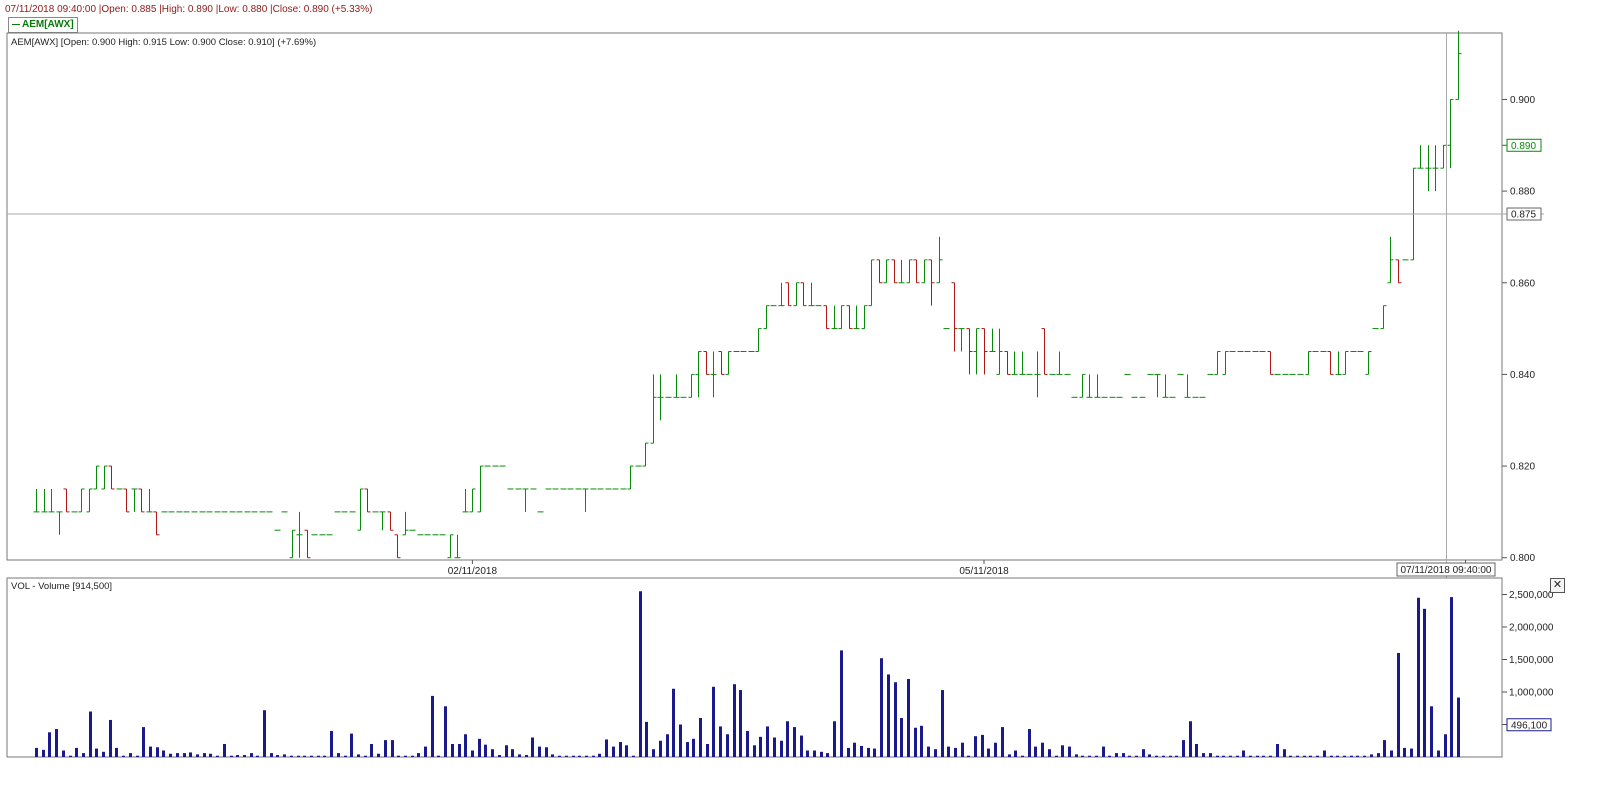 The width and height of the screenshot is (1600, 788). What do you see at coordinates (1557, 585) in the screenshot?
I see `close-volume-panel-button: ✕` at bounding box center [1557, 585].